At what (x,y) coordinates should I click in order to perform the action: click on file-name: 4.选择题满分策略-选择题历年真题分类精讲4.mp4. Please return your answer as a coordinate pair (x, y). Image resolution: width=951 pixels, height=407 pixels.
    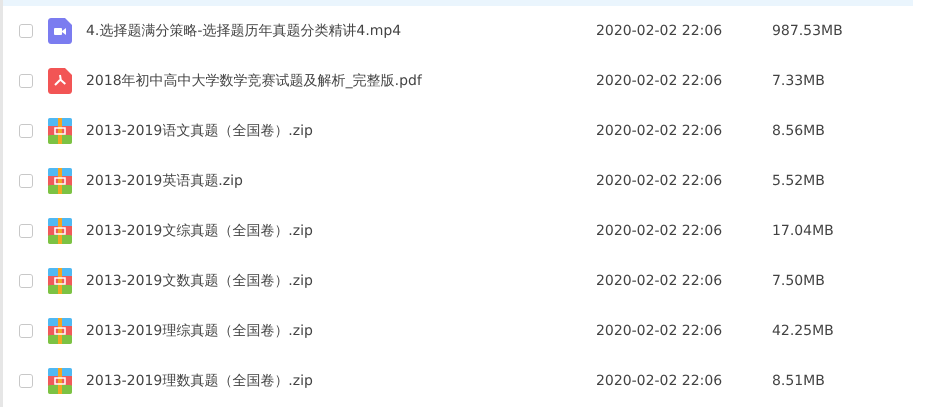
    Looking at the image, I should click on (341, 31).